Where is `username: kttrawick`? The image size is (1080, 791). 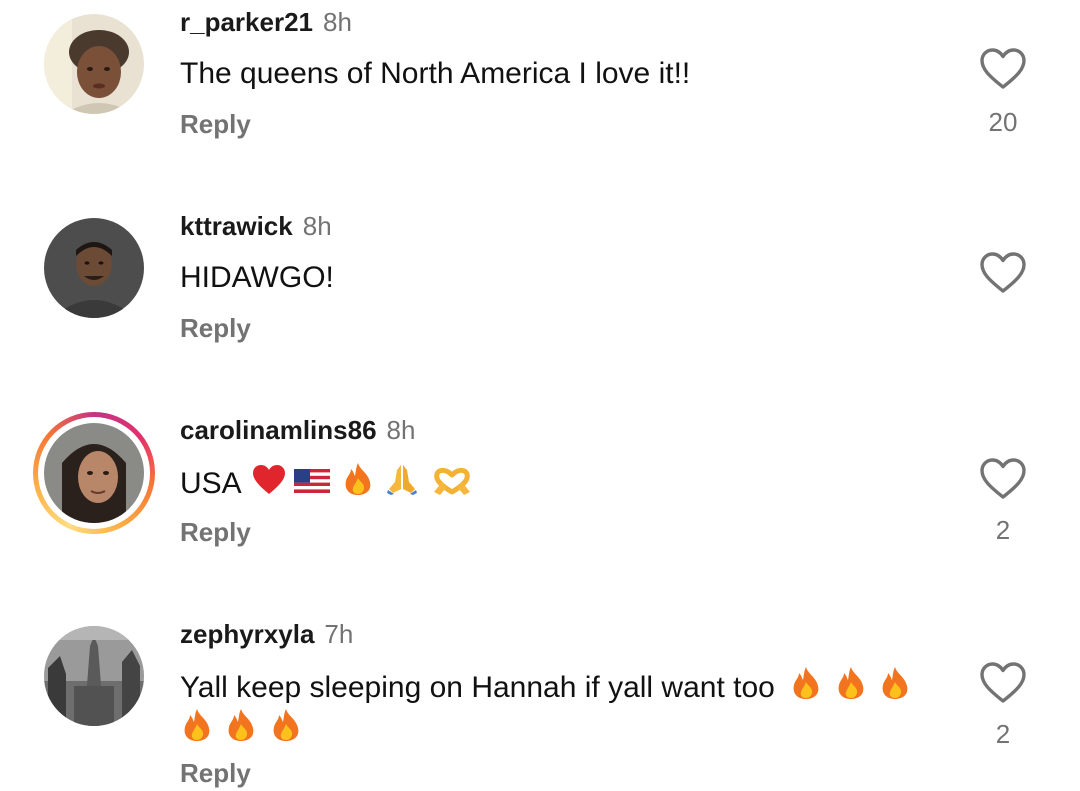 username: kttrawick is located at coordinates (236, 226).